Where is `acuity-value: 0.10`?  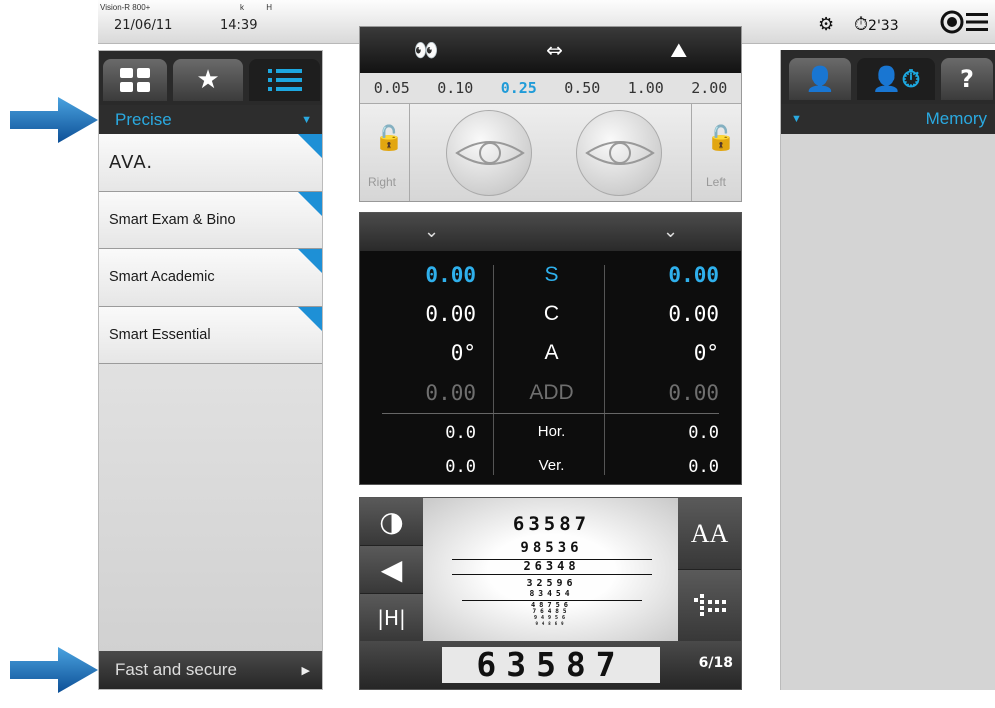
acuity-value: 0.10 is located at coordinates (455, 88).